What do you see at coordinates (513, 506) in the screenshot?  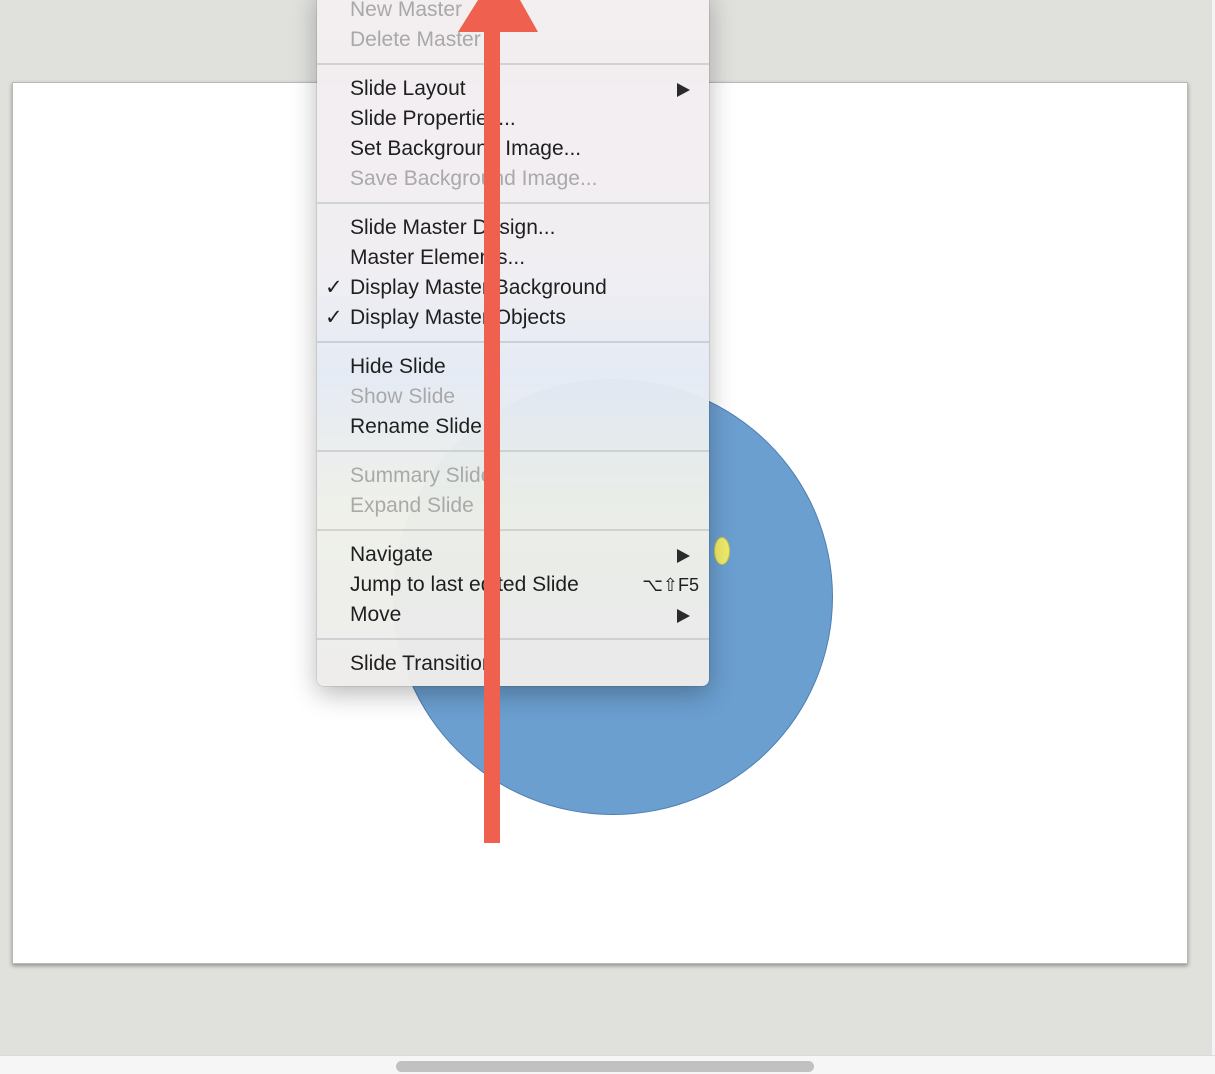 I see `menu-item-expand-slide: Expand Slide` at bounding box center [513, 506].